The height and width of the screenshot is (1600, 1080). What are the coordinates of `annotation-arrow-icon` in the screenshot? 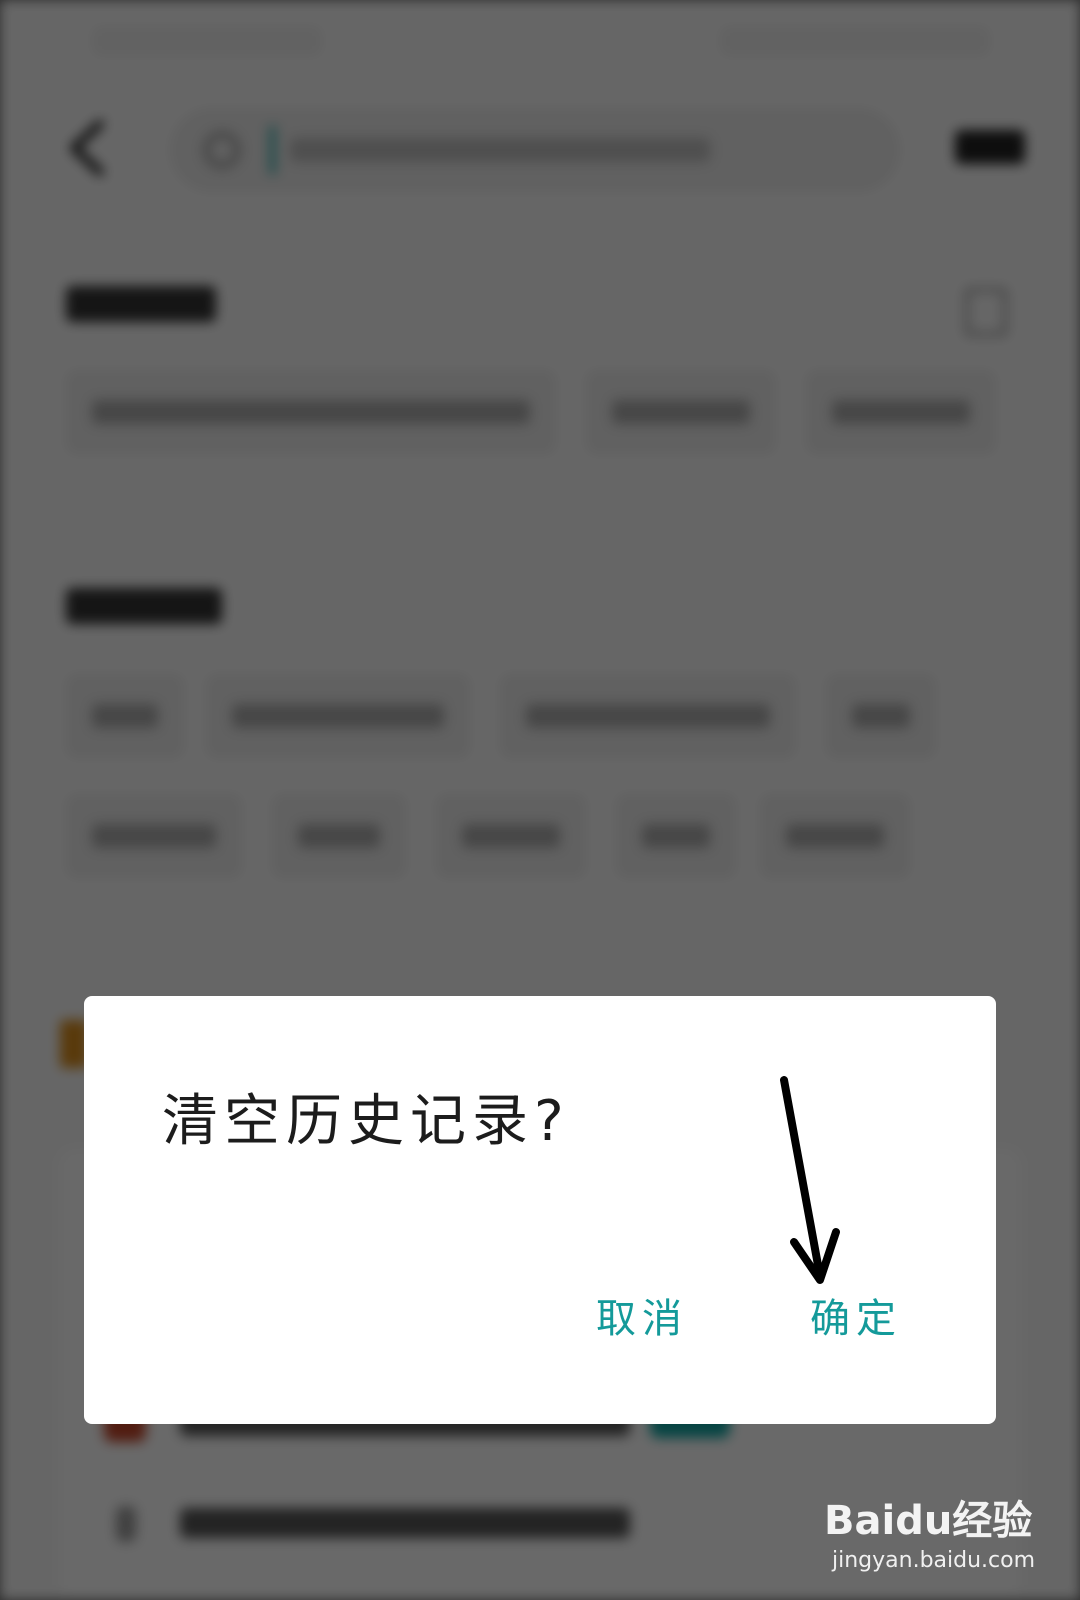 It's located at (810, 1180).